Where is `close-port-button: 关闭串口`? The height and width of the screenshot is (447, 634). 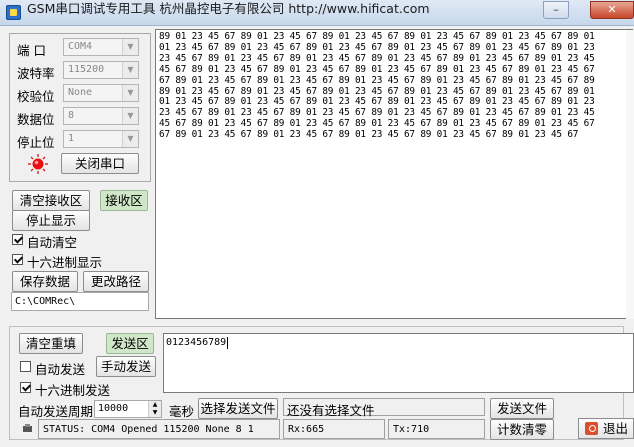
close-port-button: 关闭串口 is located at coordinates (100, 163).